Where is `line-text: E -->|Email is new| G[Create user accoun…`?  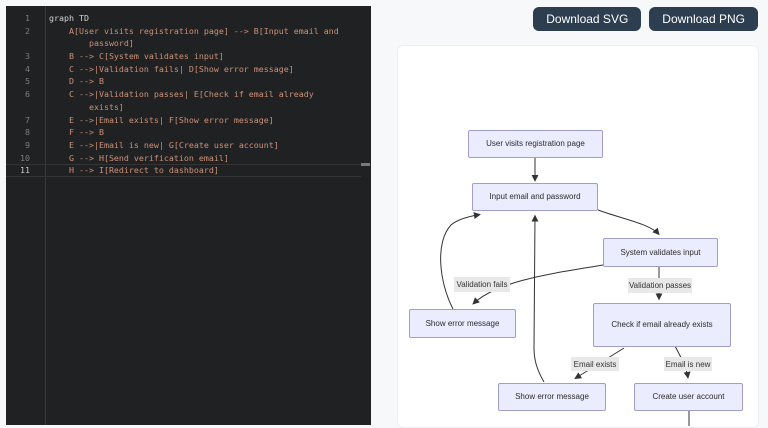 line-text: E -->|Email is new| G[Create user accoun… is located at coordinates (164, 144).